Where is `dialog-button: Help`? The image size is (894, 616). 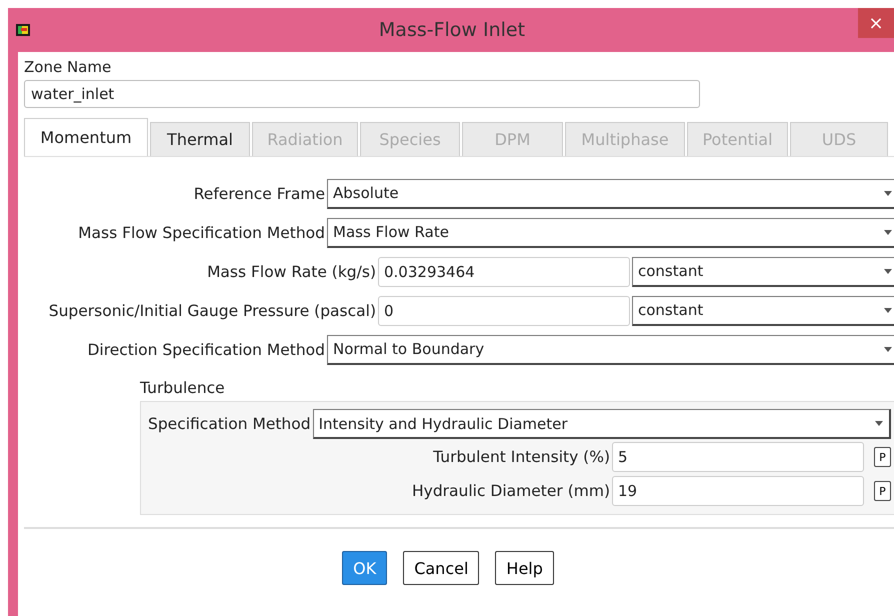 dialog-button: Help is located at coordinates (524, 568).